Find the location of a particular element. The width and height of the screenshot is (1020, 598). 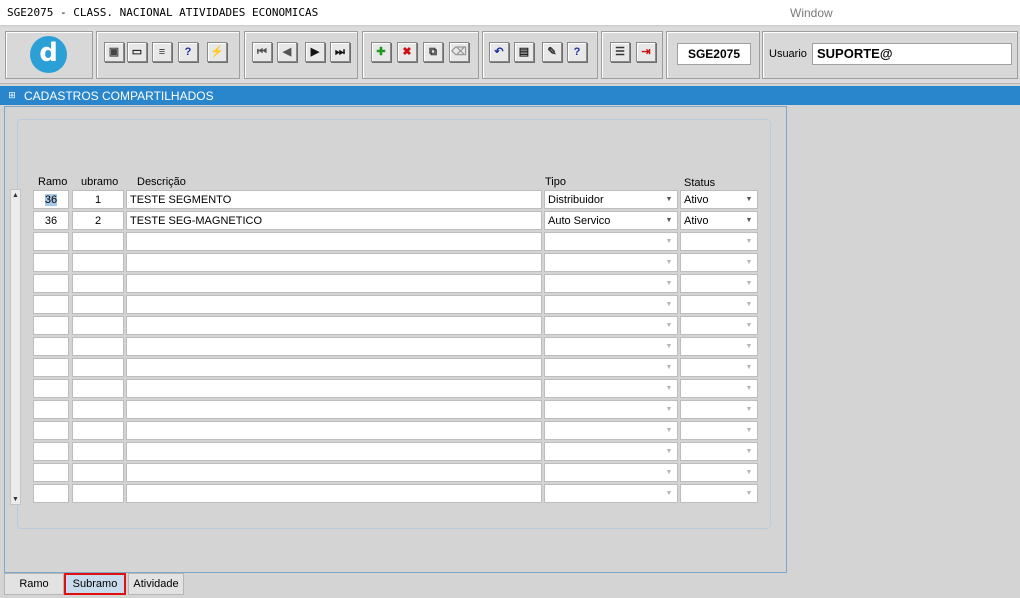

clear-record-button: ⌫ is located at coordinates (459, 52).